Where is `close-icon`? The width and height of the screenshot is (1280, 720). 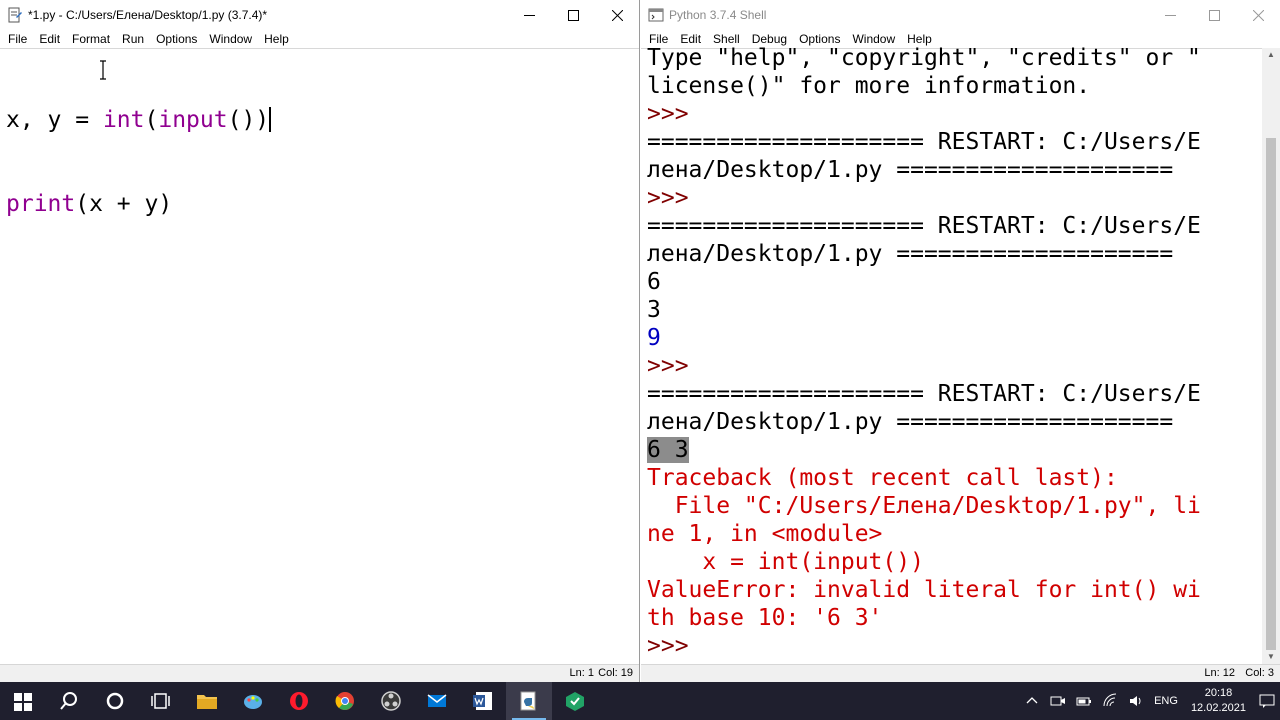 close-icon is located at coordinates (1258, 15).